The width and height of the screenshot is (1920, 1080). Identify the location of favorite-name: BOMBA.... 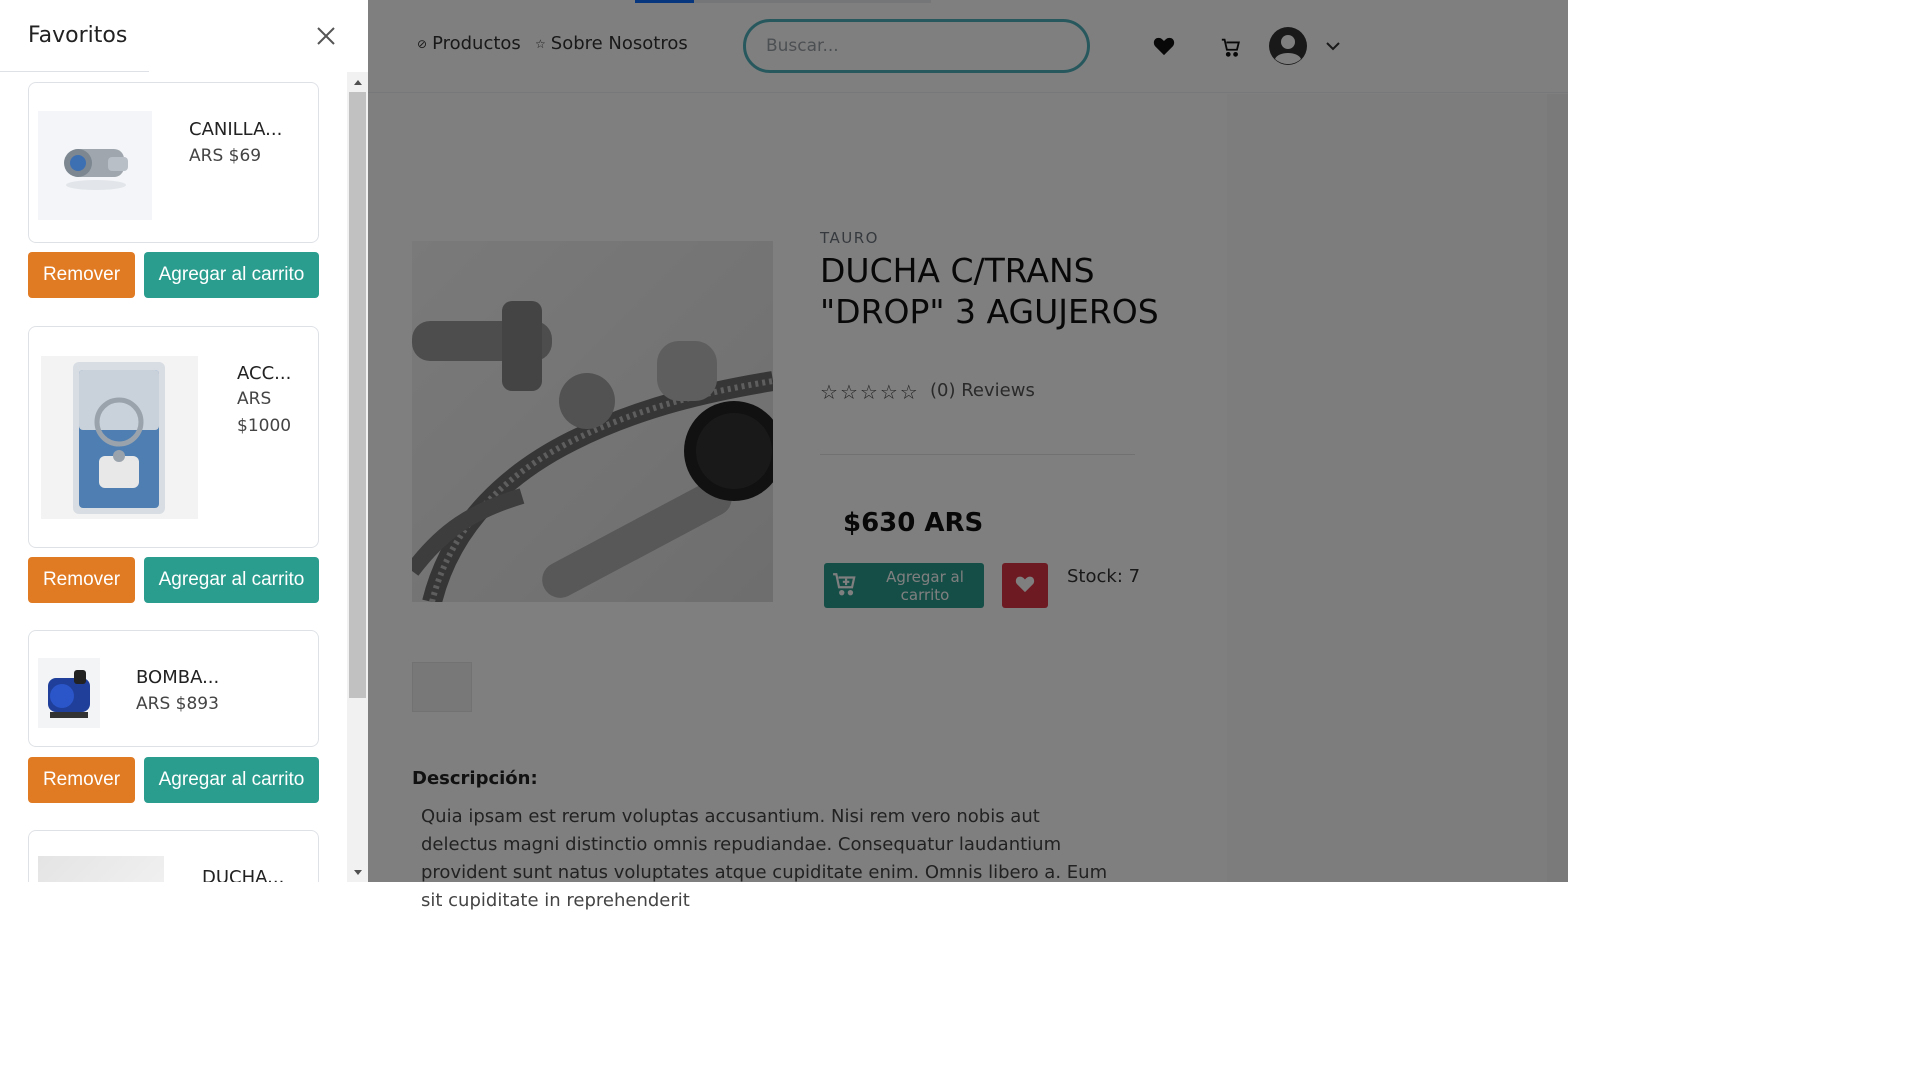
(177, 677).